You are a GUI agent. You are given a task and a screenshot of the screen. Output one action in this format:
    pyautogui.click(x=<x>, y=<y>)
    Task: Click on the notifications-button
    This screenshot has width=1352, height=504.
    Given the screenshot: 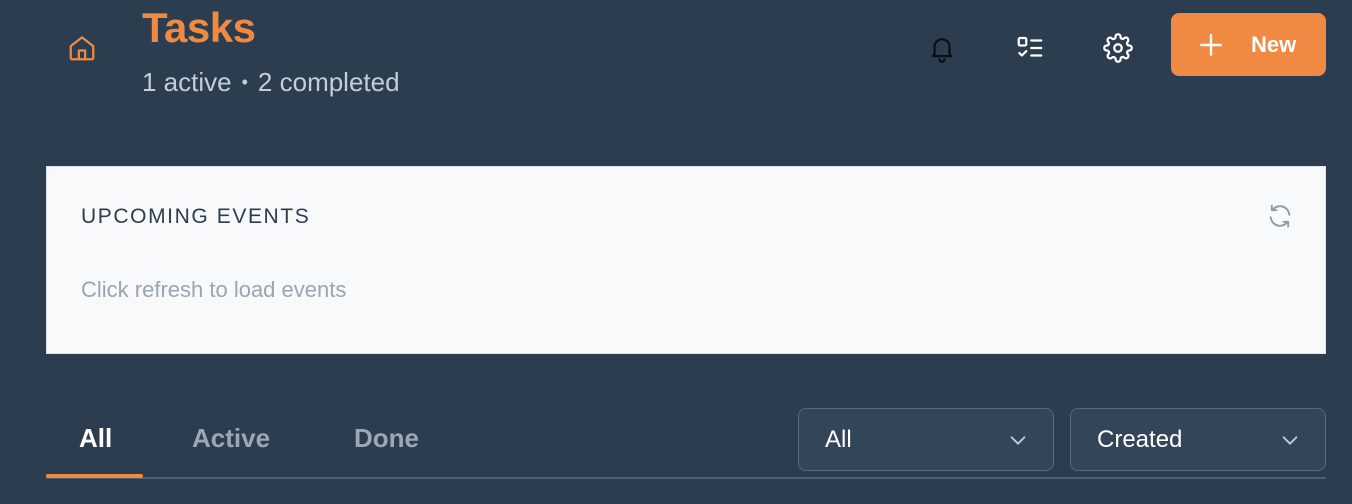 What is the action you would take?
    pyautogui.click(x=942, y=48)
    